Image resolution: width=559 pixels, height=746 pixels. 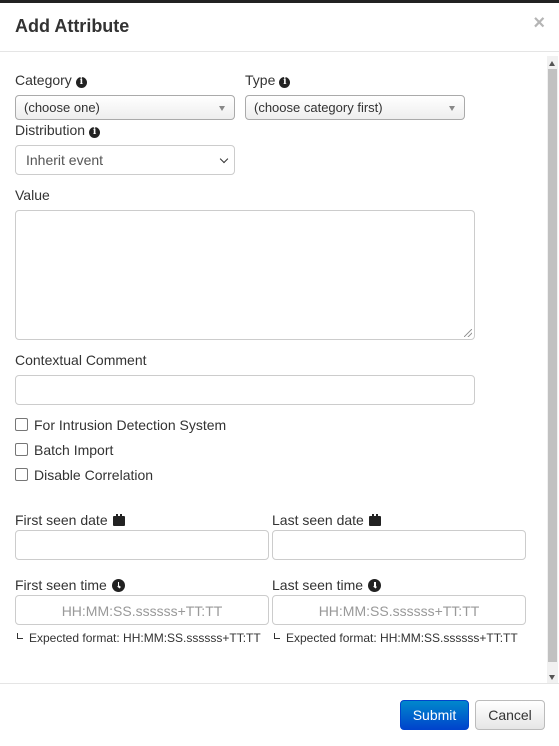 I want to click on last-seen-time-placeholder: HH:MM:SS.ssssss+TT:TT, so click(x=399, y=611).